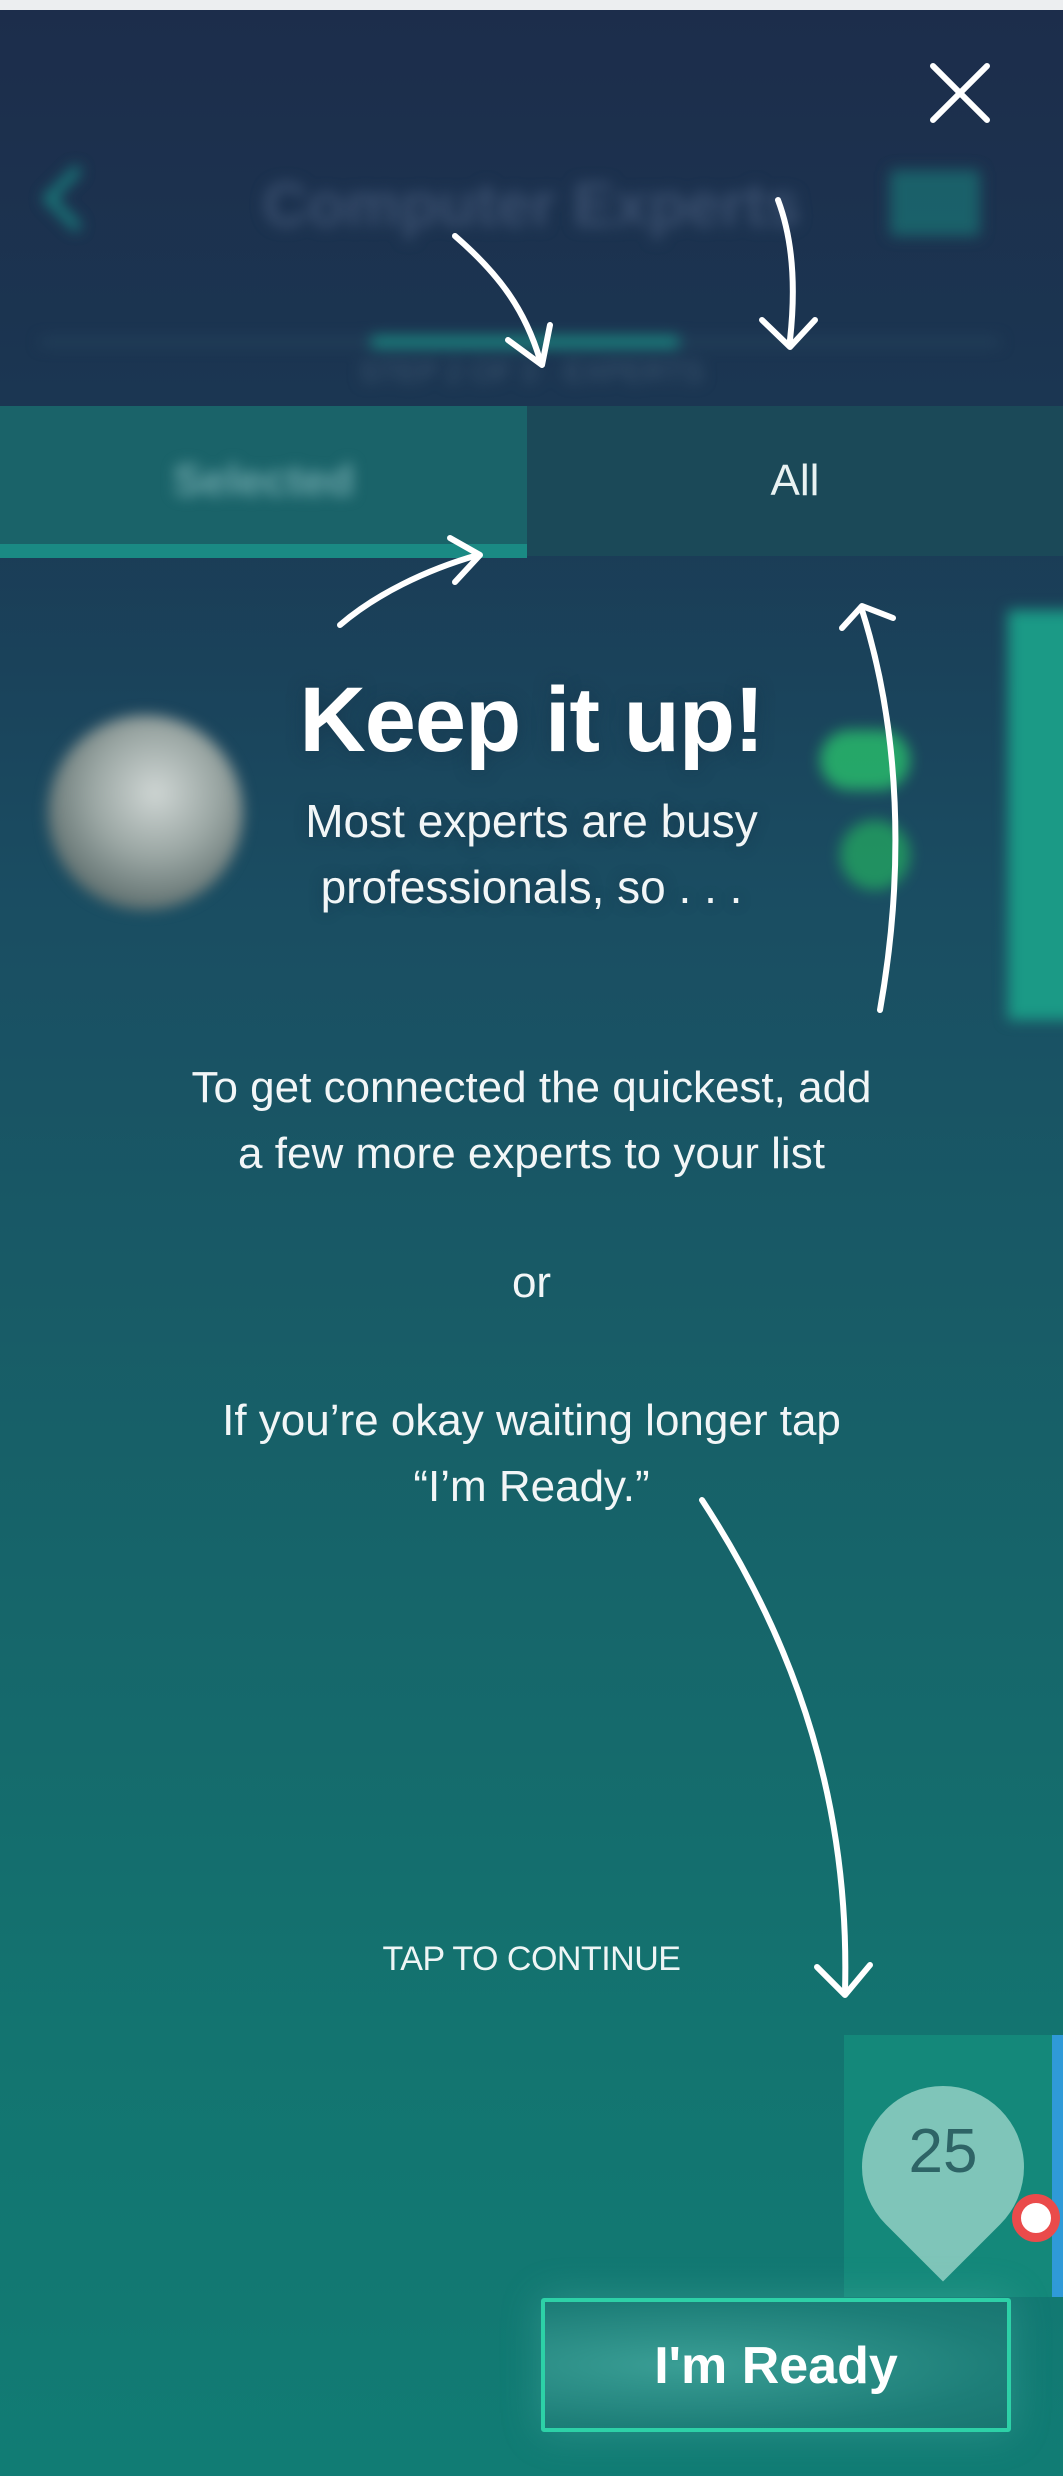 The image size is (1063, 2476). Describe the element at coordinates (1036, 2218) in the screenshot. I see `status-dot-icon` at that location.